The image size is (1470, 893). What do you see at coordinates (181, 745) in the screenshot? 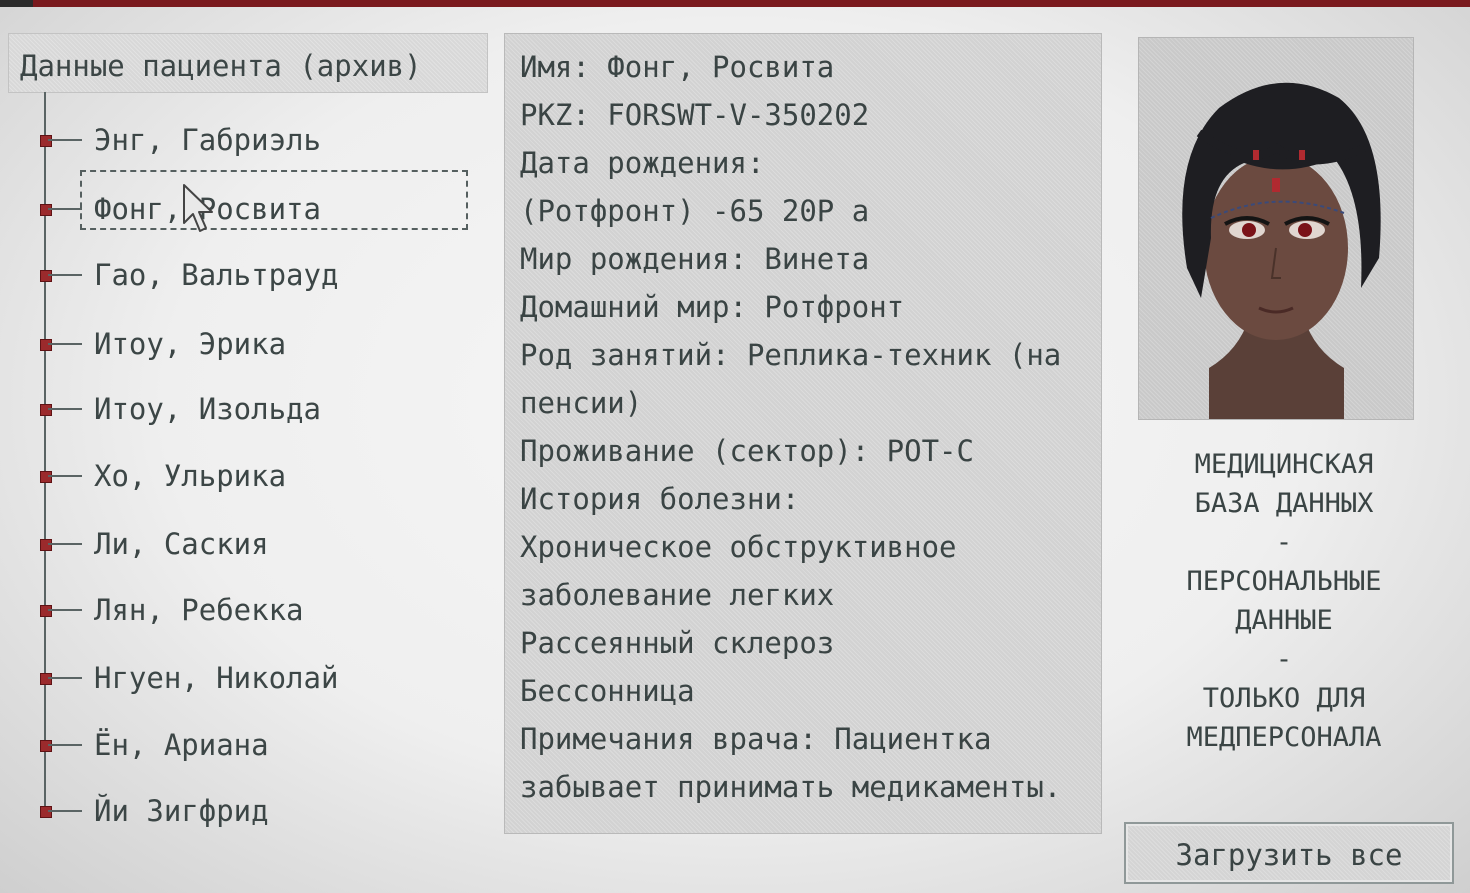
I see `patient-name: Ён, Ариана` at bounding box center [181, 745].